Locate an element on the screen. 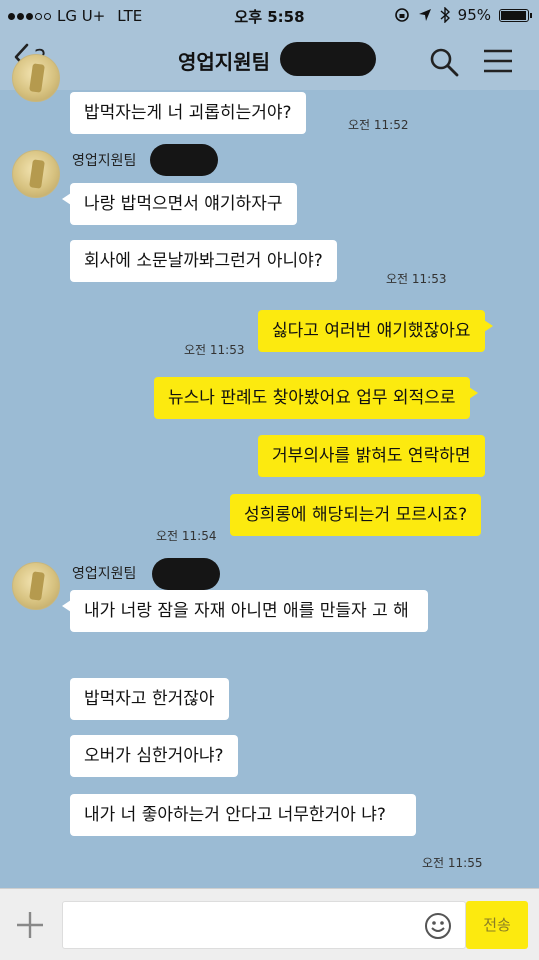  battery-icon is located at coordinates (515, 15).